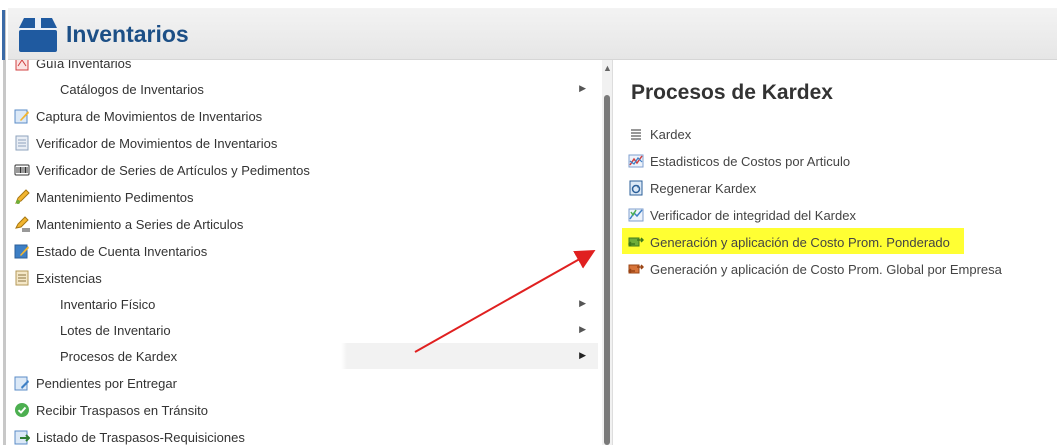 This screenshot has width=1057, height=445. What do you see at coordinates (115, 197) in the screenshot?
I see `menu-item-label: Mantenimiento Pedimentos` at bounding box center [115, 197].